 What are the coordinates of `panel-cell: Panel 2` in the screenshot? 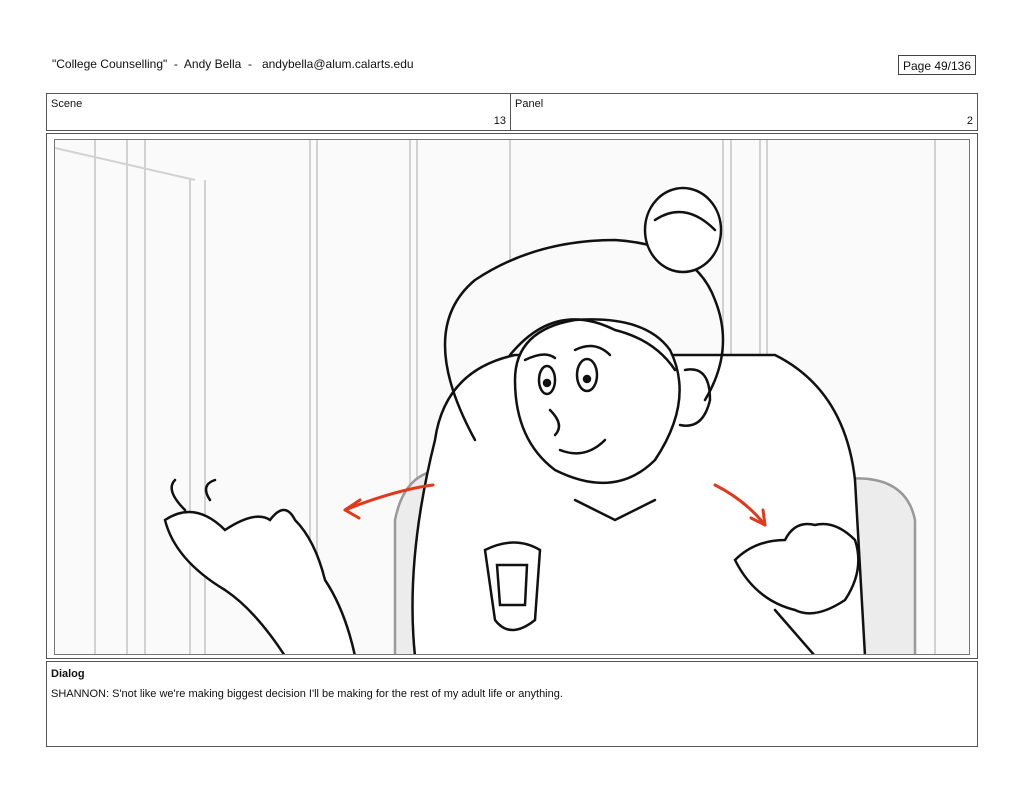 It's located at (744, 112).